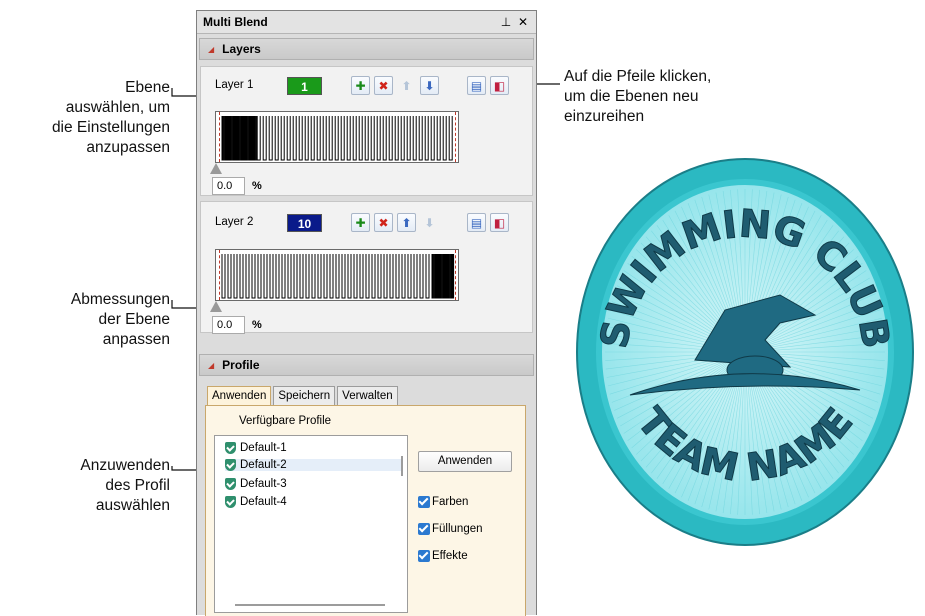 This screenshot has width=925, height=616. Describe the element at coordinates (523, 22) in the screenshot. I see `close-icon: ✕` at that location.